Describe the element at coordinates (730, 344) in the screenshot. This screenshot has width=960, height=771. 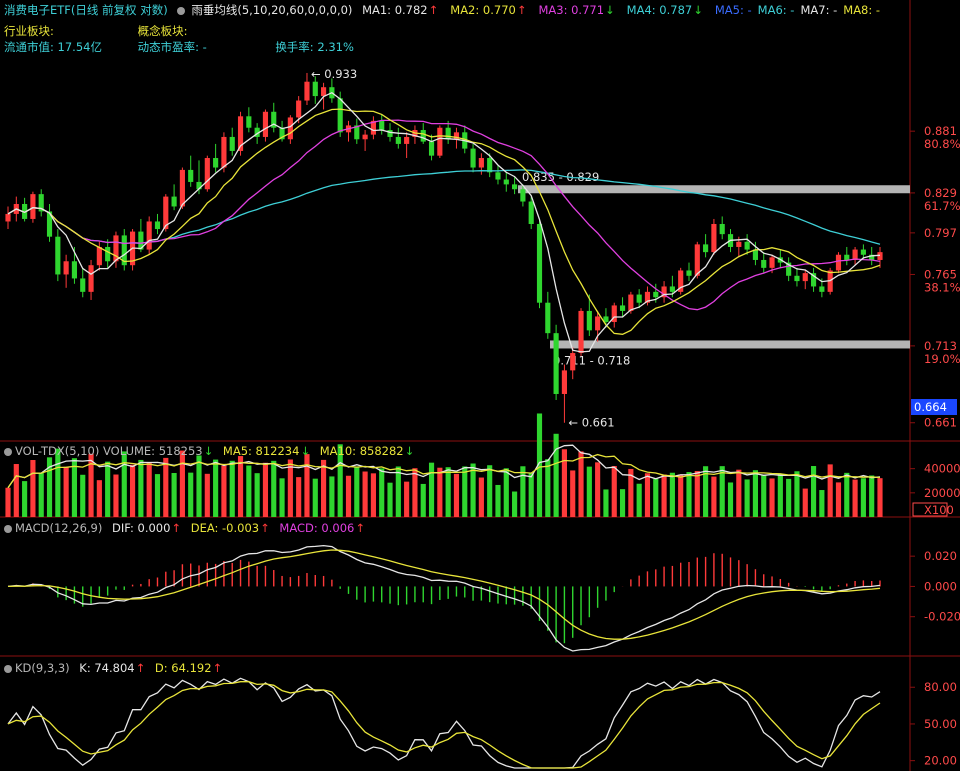
I see `support-zone-bar` at that location.